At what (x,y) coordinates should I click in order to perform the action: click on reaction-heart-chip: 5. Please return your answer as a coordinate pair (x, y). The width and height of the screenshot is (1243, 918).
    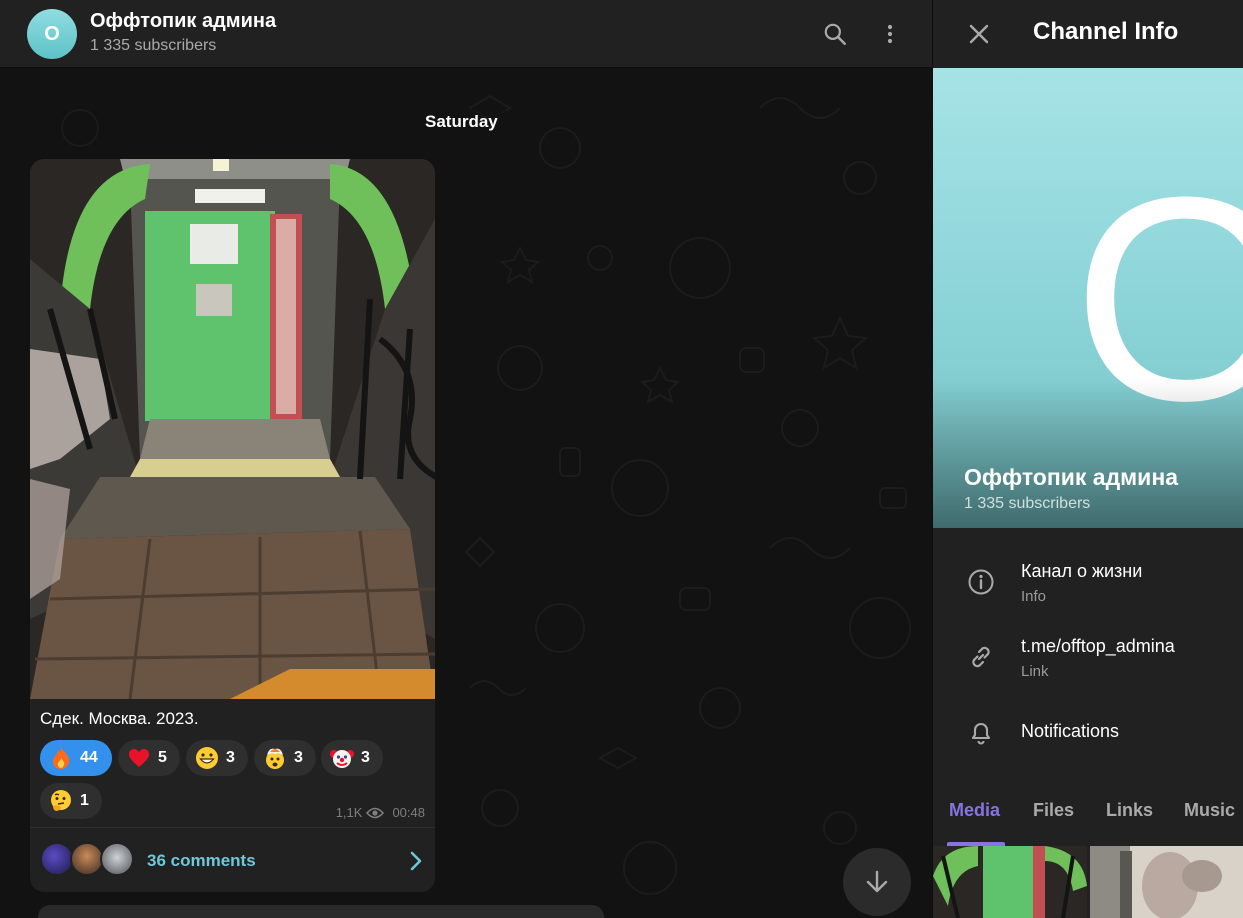
    Looking at the image, I should click on (149, 758).